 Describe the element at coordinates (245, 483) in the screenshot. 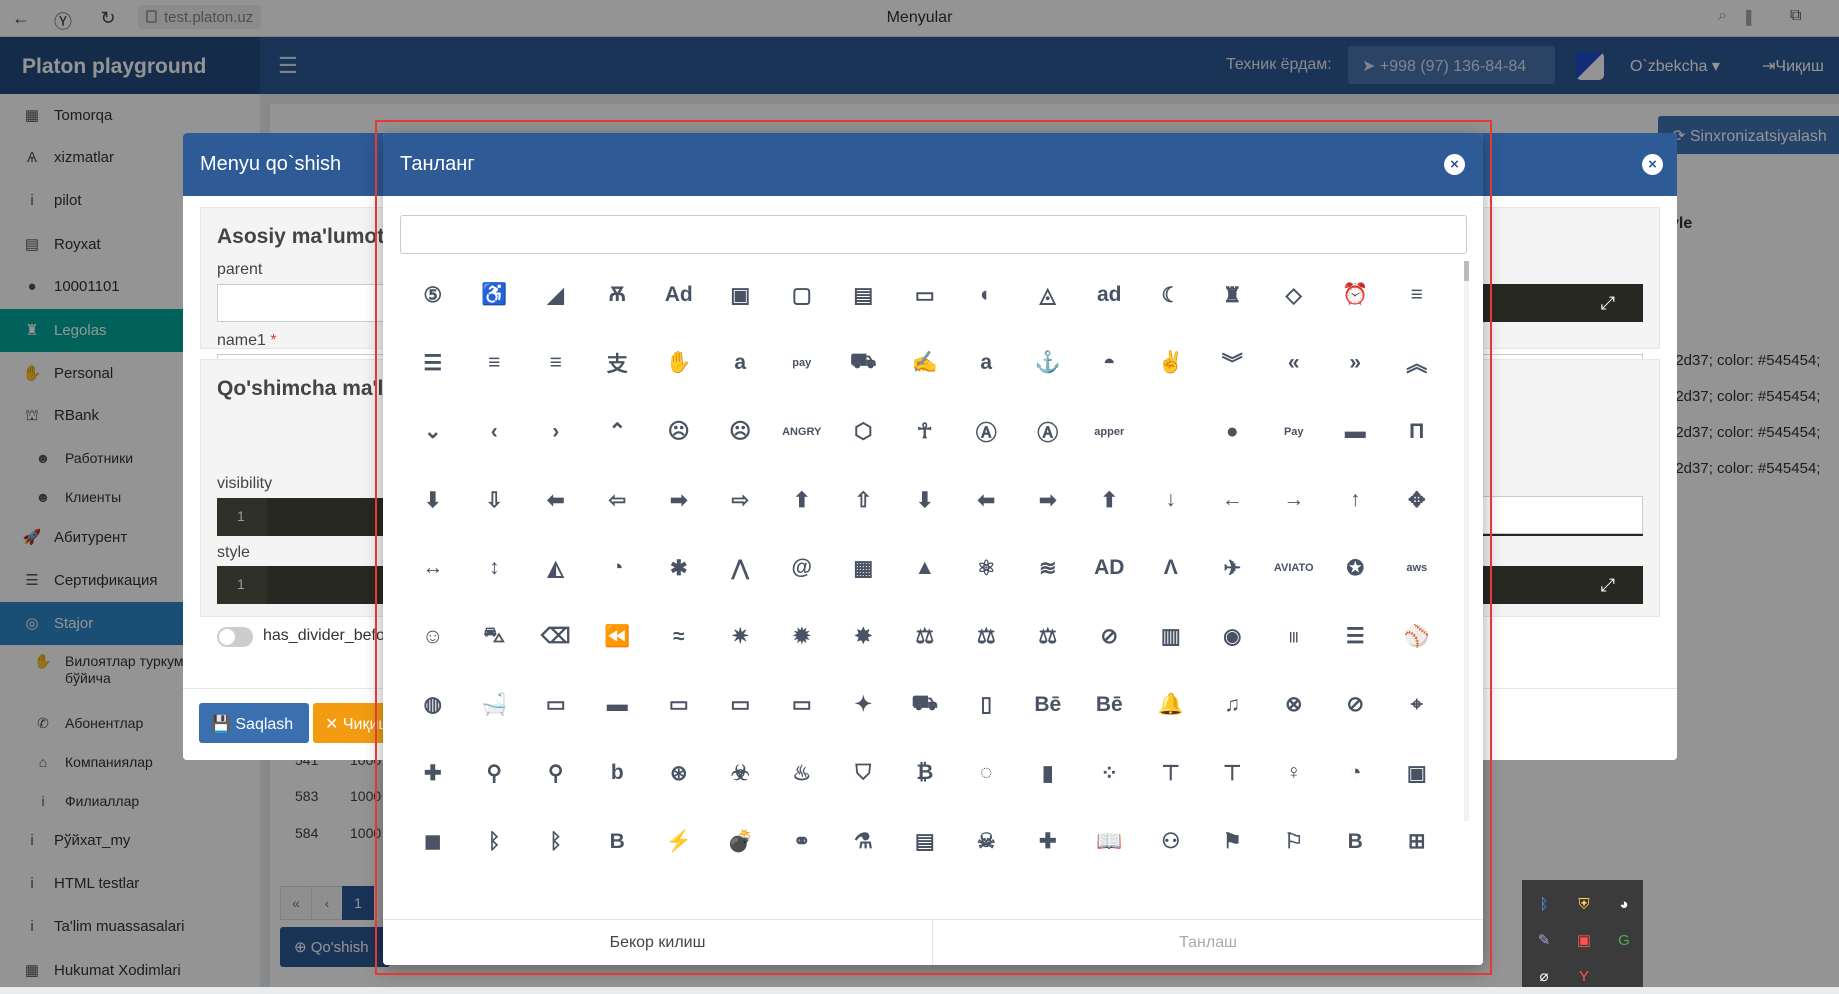

I see `visibility-label: visibility` at that location.